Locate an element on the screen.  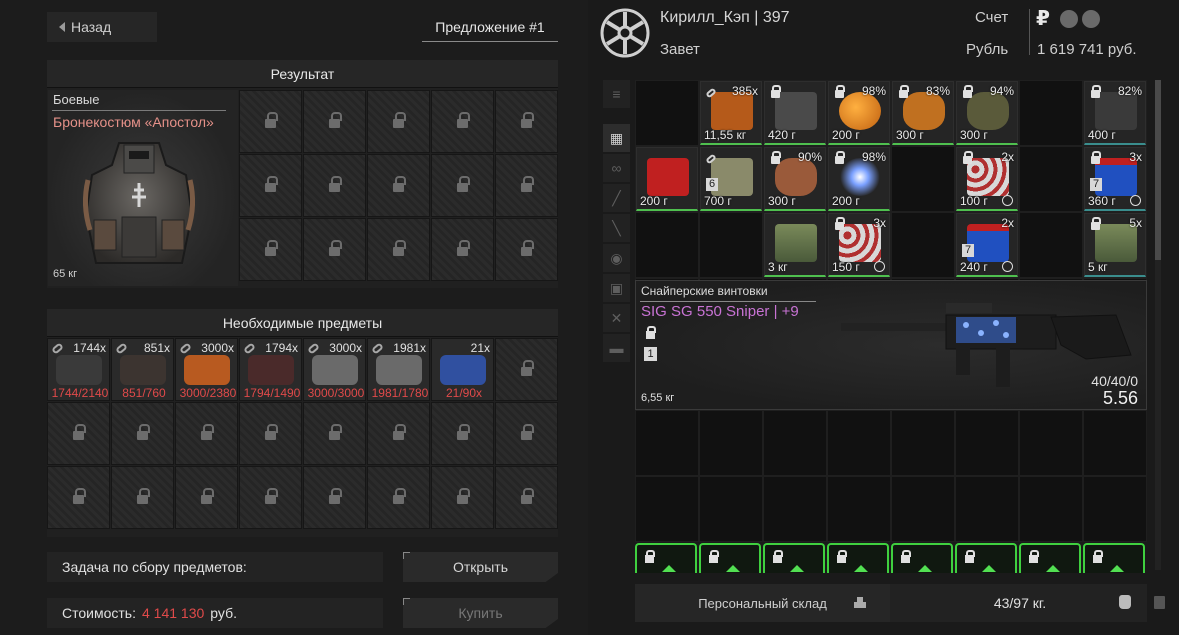
inventory-item: 200 г is located at coordinates (667, 179).